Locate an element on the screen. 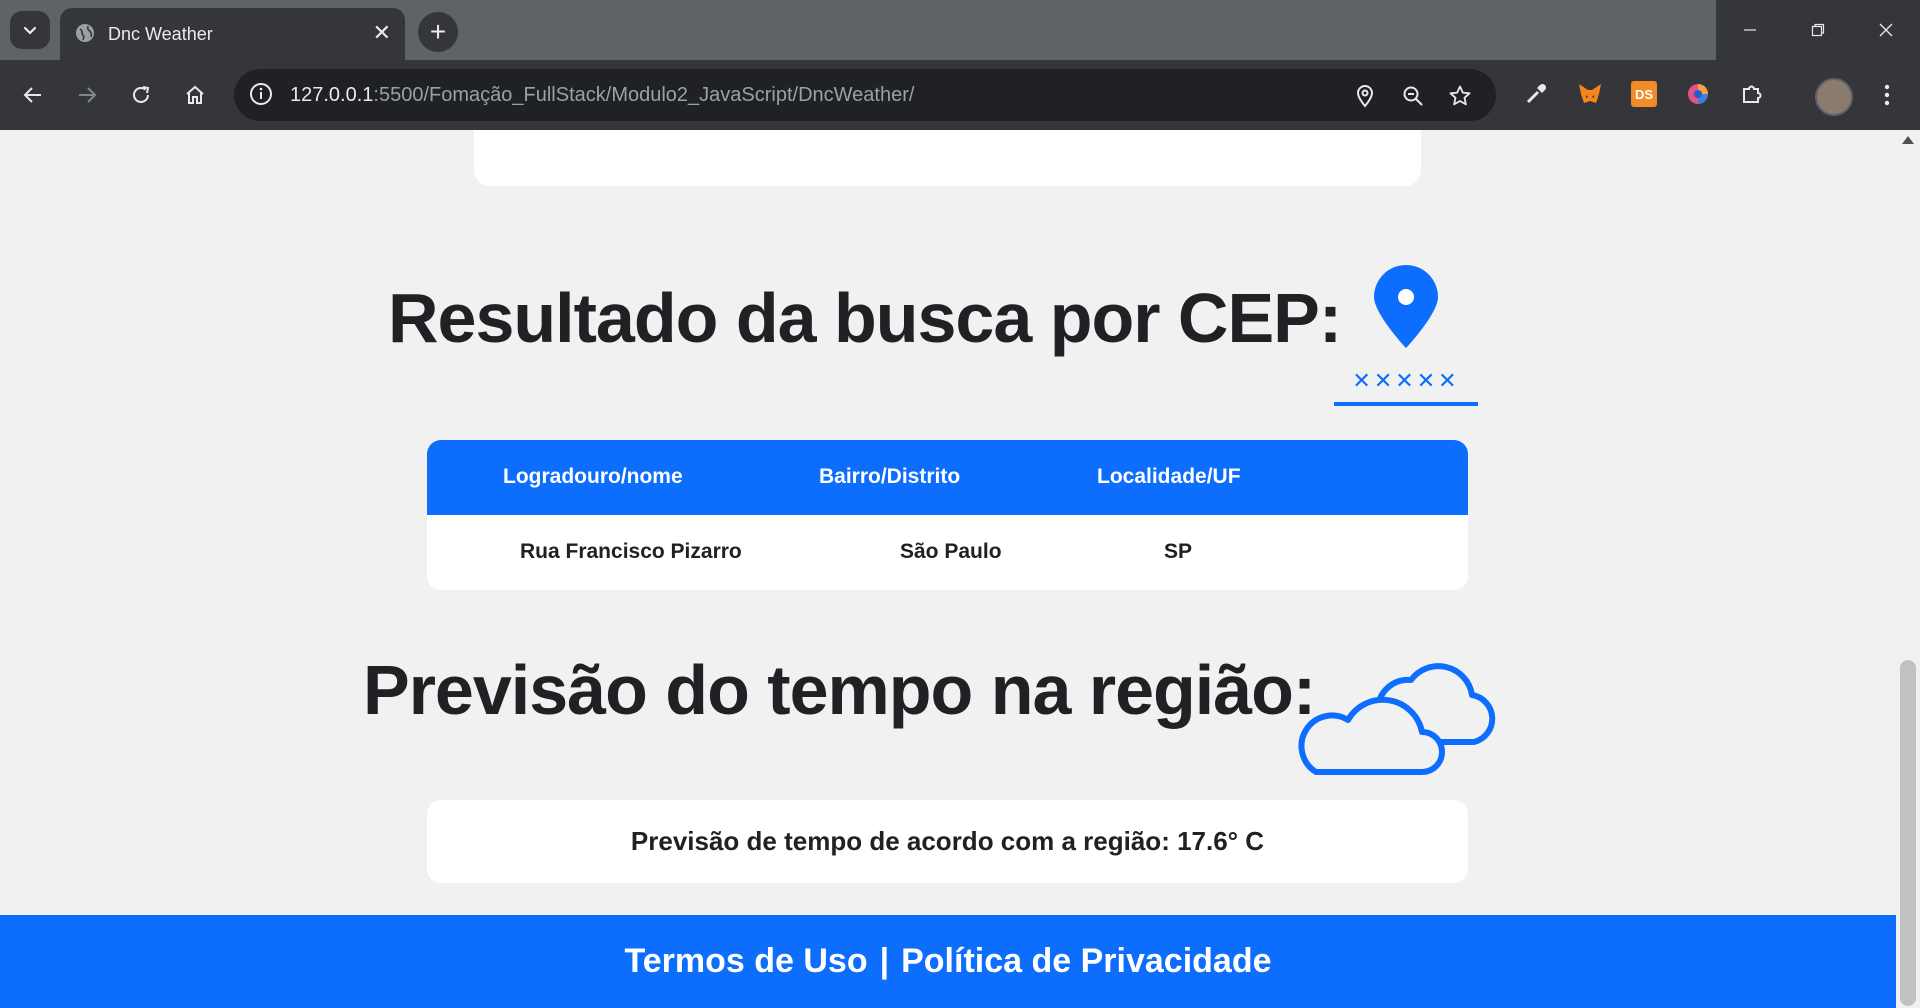 This screenshot has height=1008, width=1920. terms-link: Termos de Uso is located at coordinates (745, 961).